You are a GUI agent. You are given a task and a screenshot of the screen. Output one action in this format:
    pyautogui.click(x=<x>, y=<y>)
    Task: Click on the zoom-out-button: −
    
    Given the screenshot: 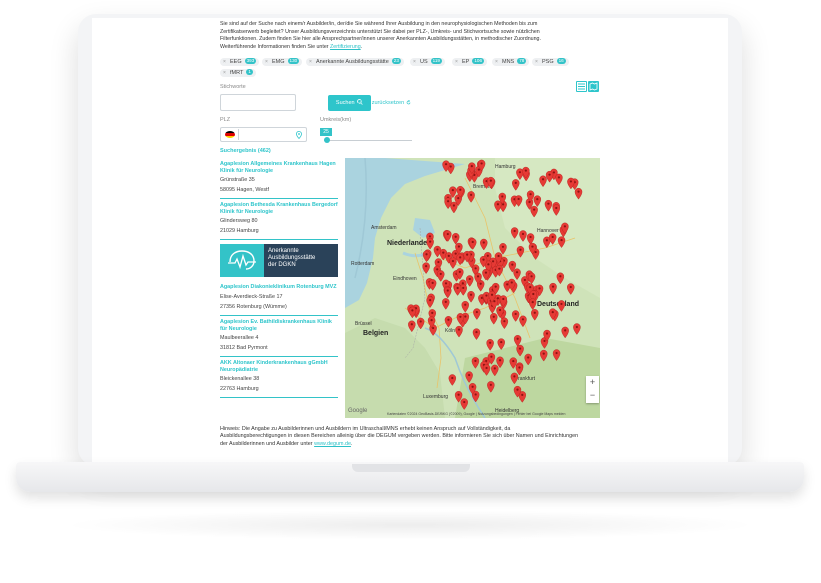 What is the action you would take?
    pyautogui.click(x=592, y=395)
    